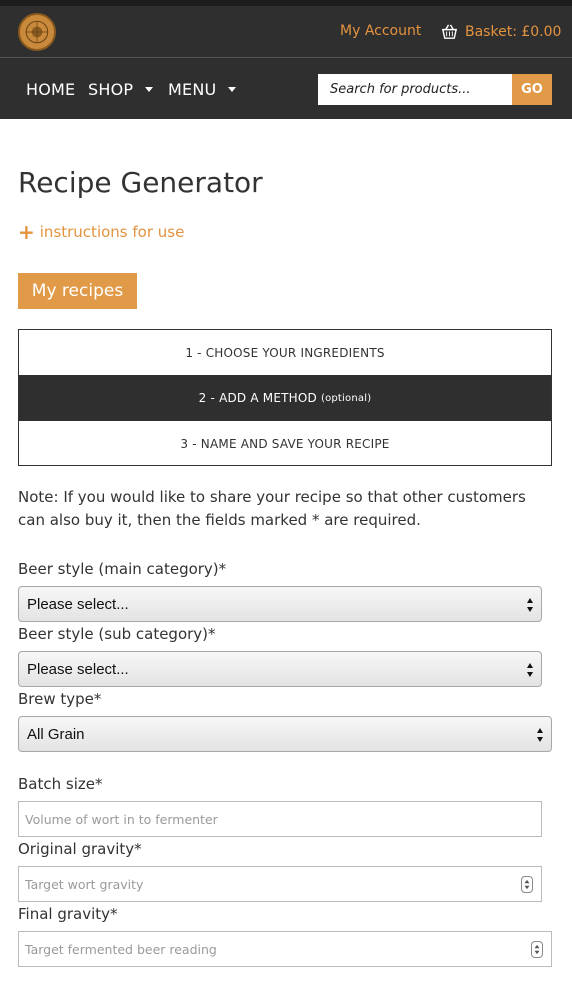  What do you see at coordinates (56, 734) in the screenshot?
I see `select-value: All Grain` at bounding box center [56, 734].